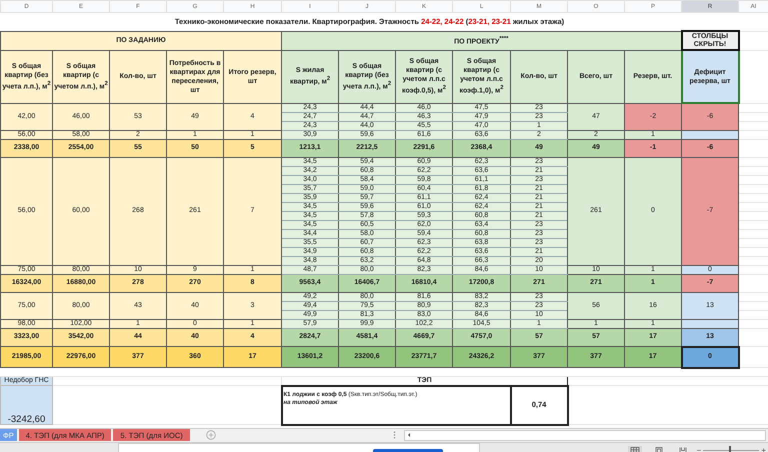 The image size is (768, 452). What do you see at coordinates (763, 449) in the screenshot?
I see `zoom-in-button: +` at bounding box center [763, 449].